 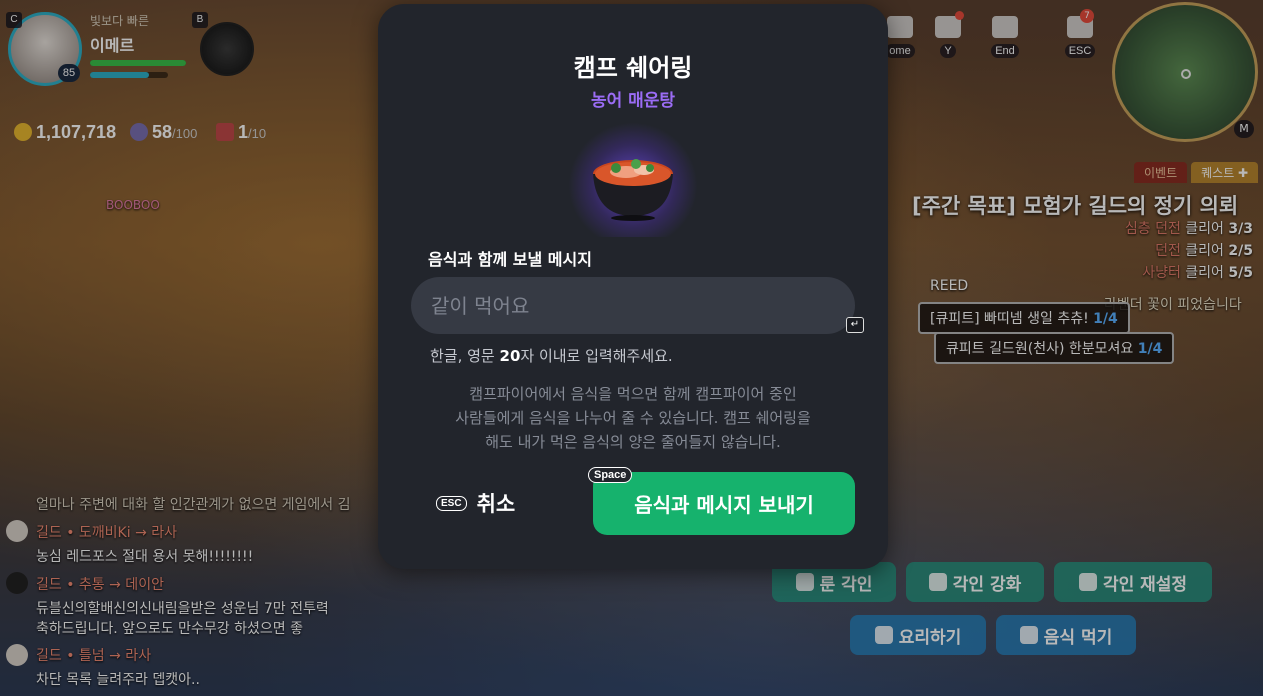 I want to click on esc-key-hint: ESC, so click(x=451, y=503).